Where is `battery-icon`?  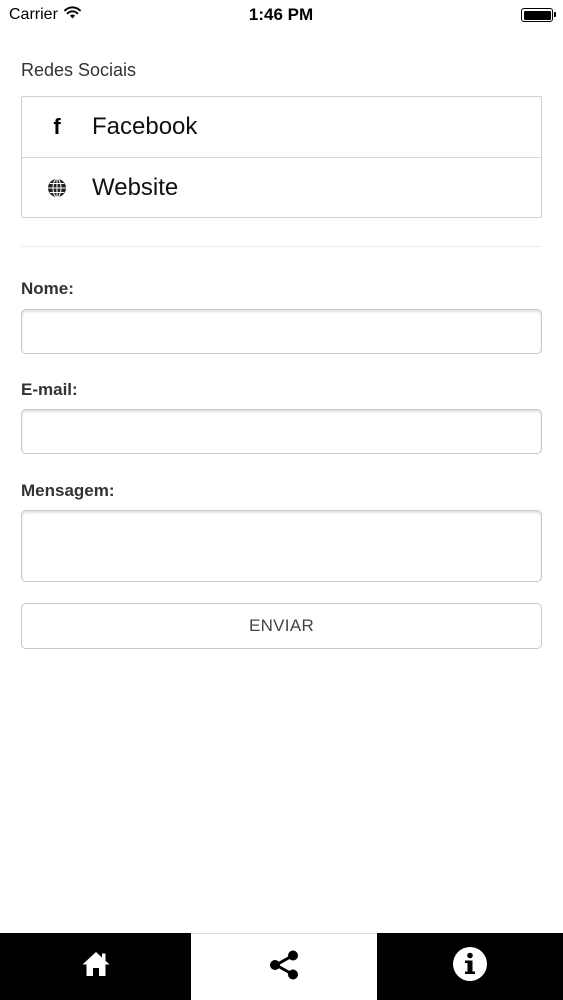
battery-icon is located at coordinates (538, 15).